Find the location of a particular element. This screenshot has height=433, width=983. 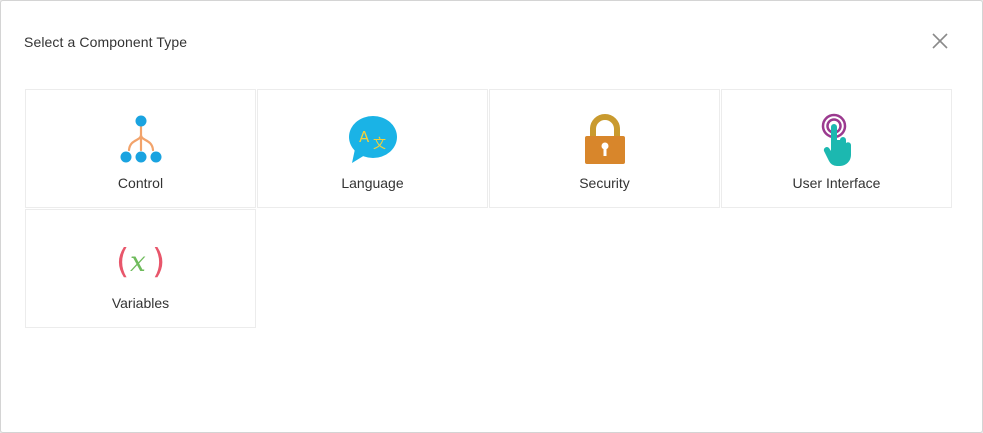

close-button is located at coordinates (940, 41).